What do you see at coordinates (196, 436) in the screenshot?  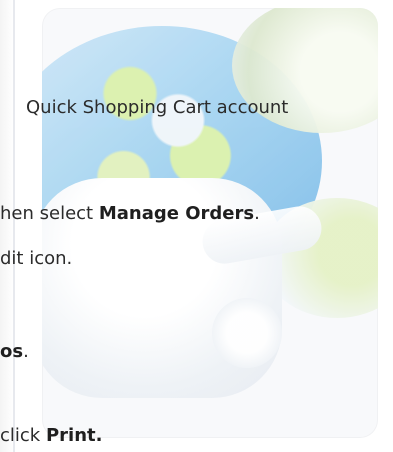 I see `step-line-5: click Print.` at bounding box center [196, 436].